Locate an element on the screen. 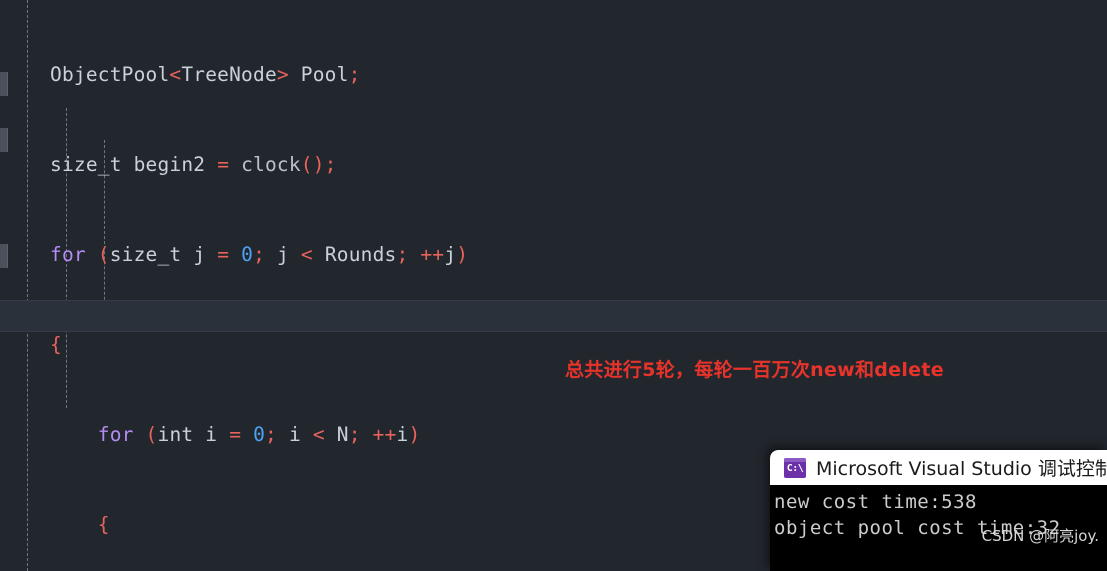  console-title: Microsoft Visual Studio 调试控制台 is located at coordinates (961, 469).